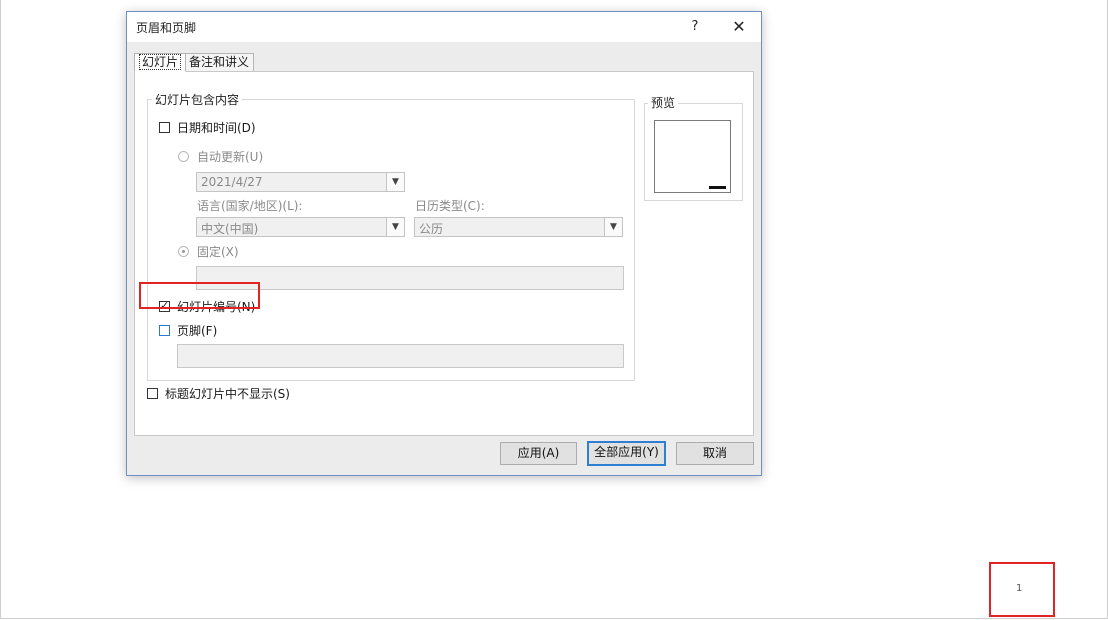 This screenshot has height=620, width=1108. I want to click on tab-slide-label: 幻灯片, so click(160, 62).